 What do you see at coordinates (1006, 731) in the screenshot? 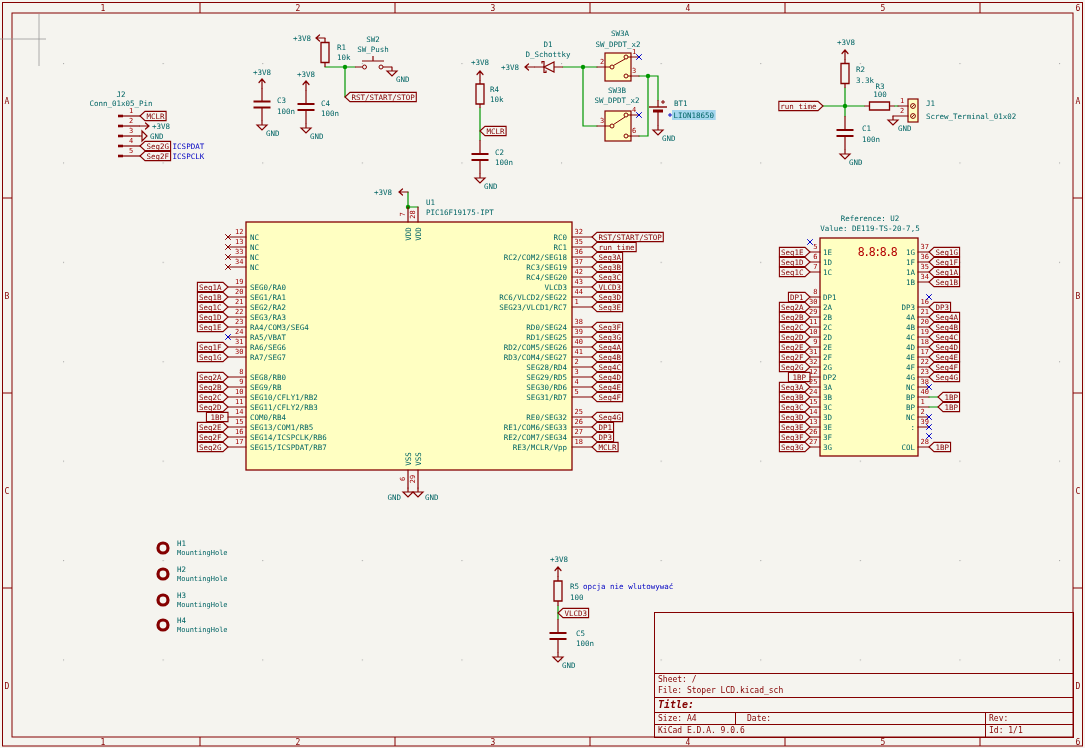
I see `sheet-id: Id: 1/1` at bounding box center [1006, 731].